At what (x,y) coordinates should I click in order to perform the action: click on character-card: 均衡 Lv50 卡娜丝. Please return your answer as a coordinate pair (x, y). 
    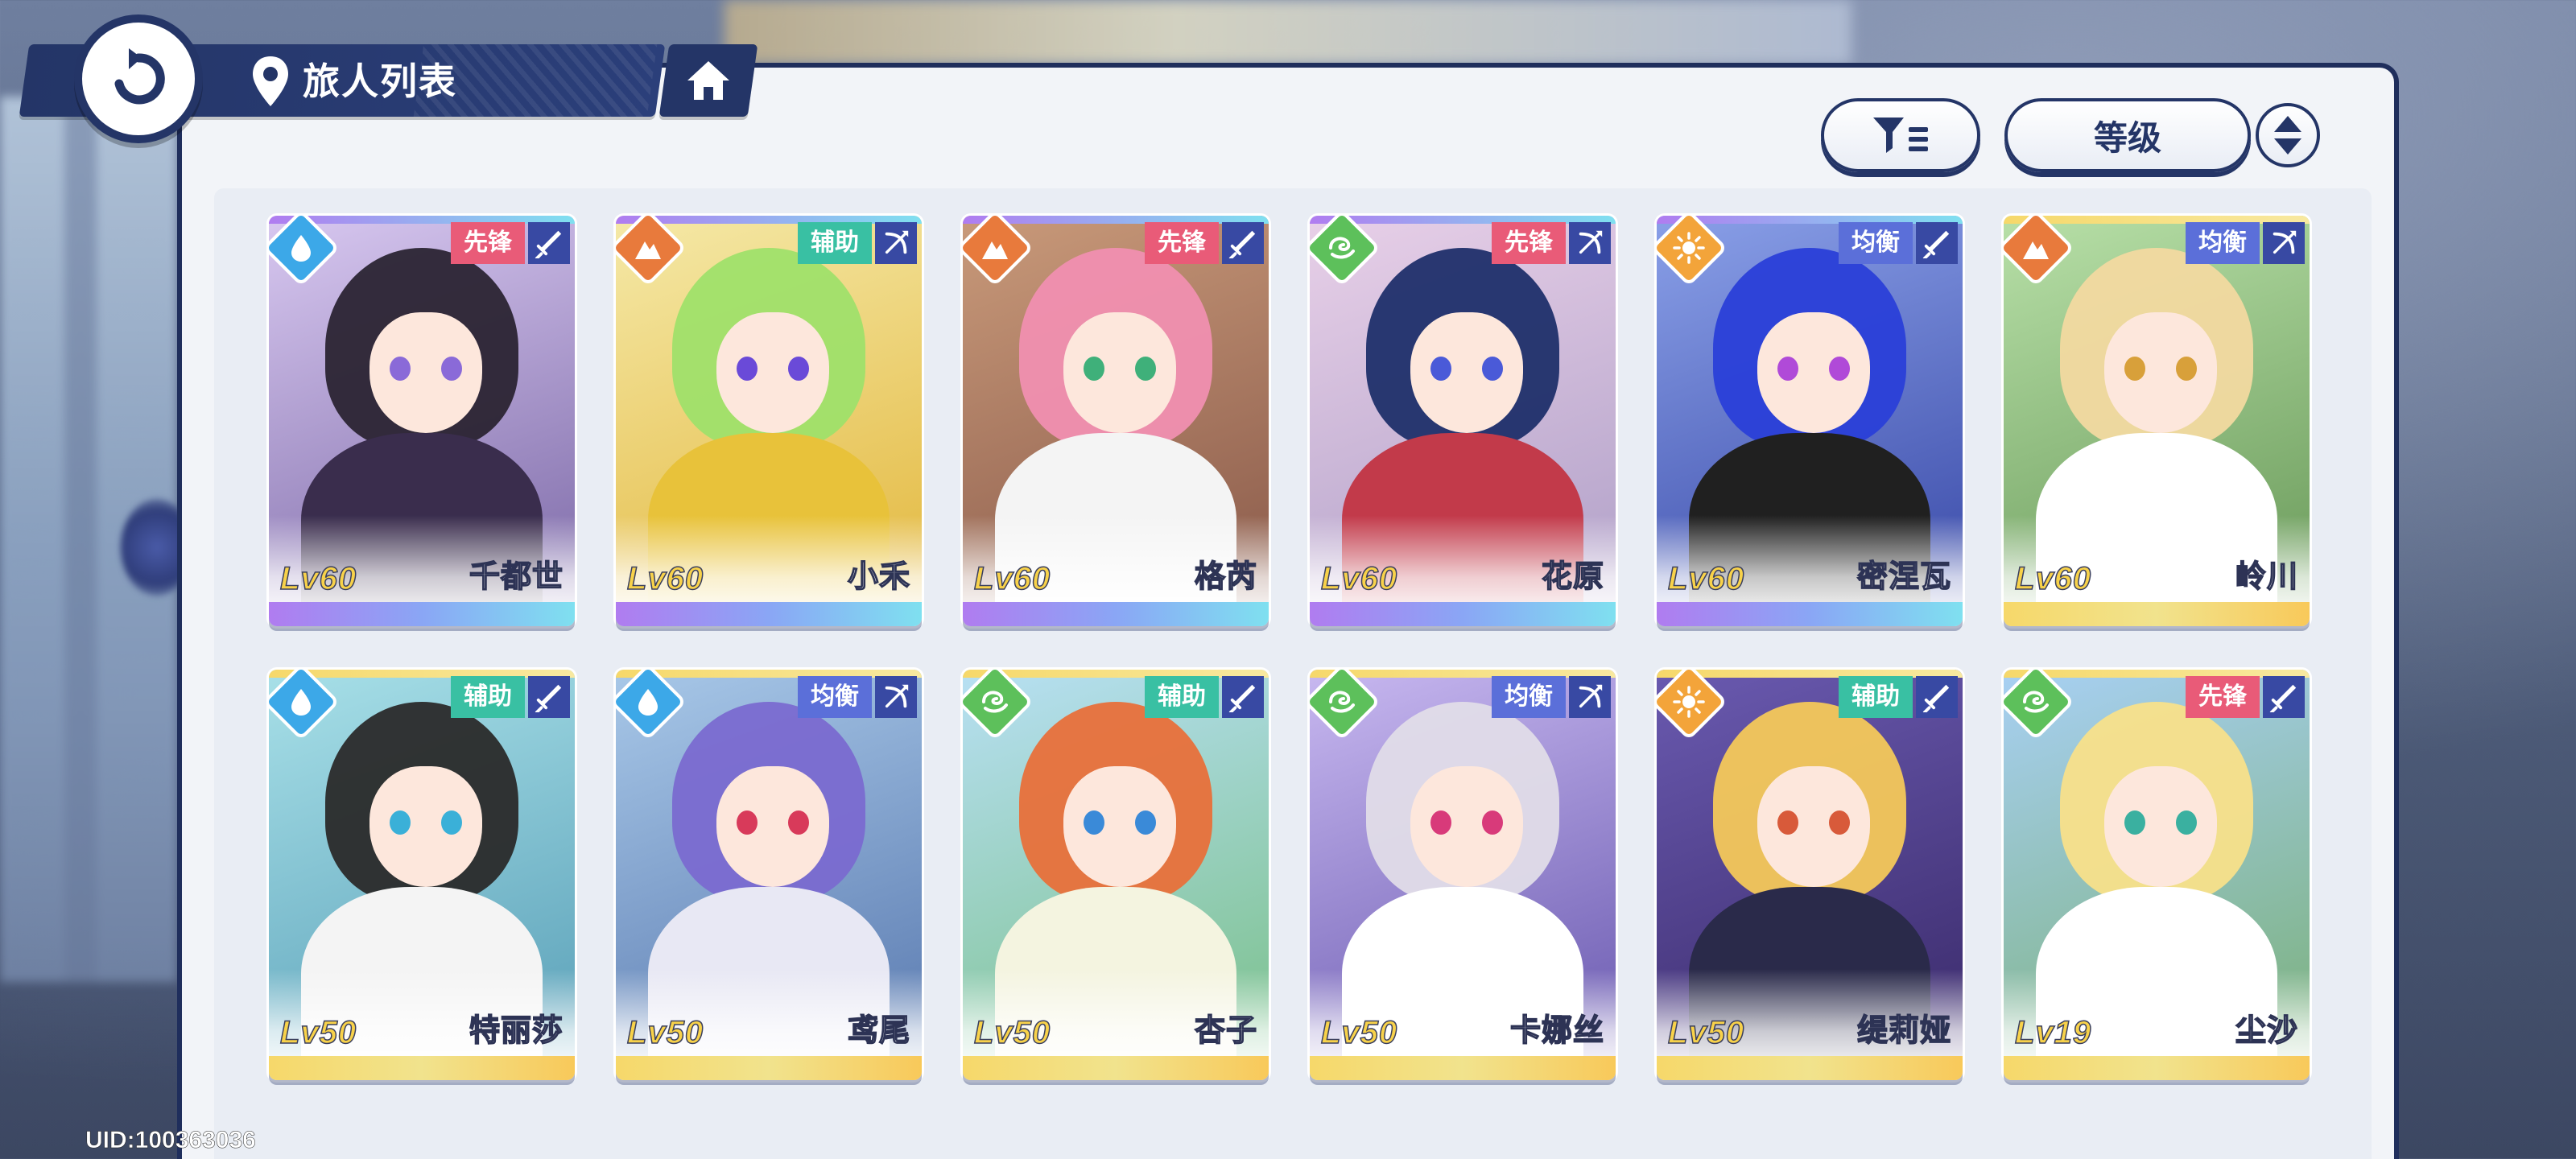
    Looking at the image, I should click on (1463, 875).